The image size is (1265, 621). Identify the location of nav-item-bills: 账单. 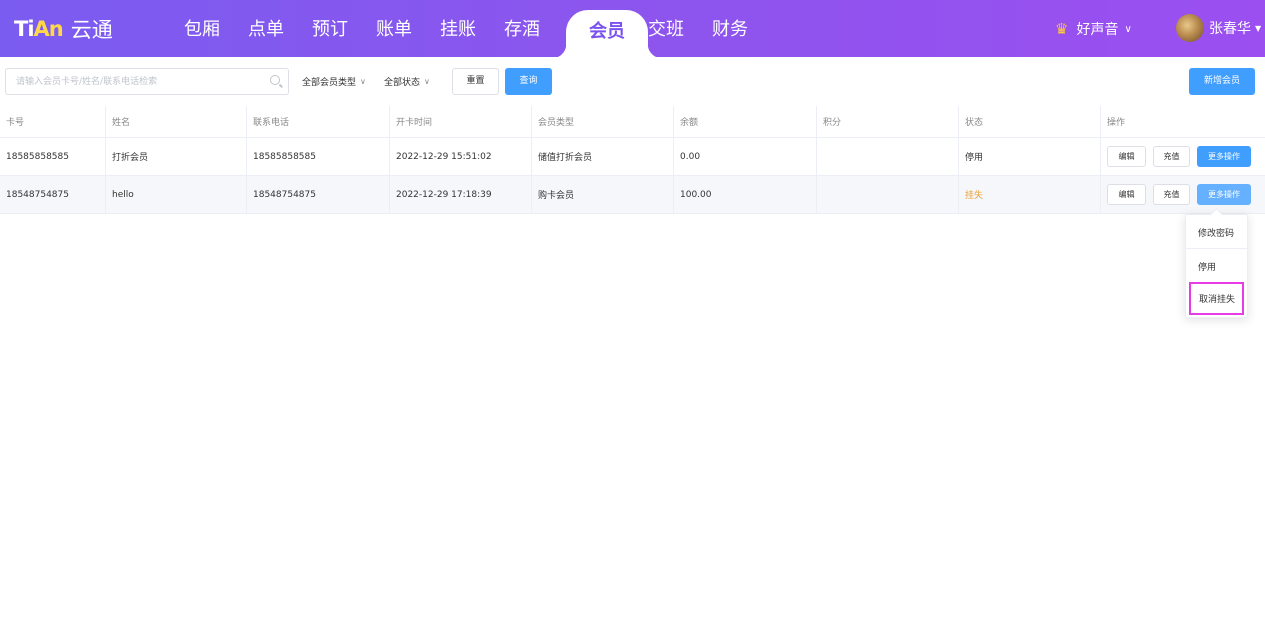
(394, 28).